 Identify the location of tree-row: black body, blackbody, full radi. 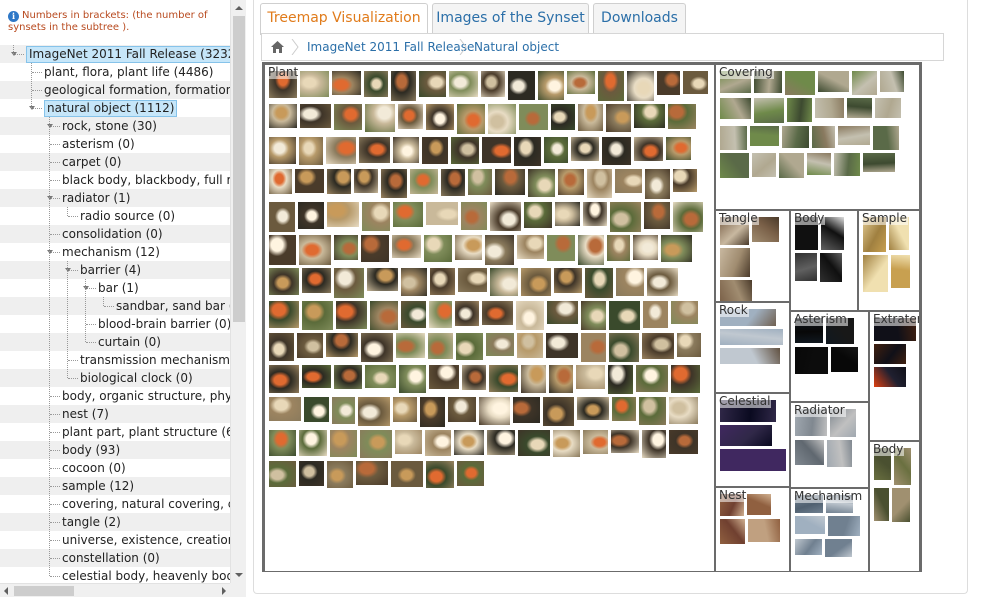
(115, 180).